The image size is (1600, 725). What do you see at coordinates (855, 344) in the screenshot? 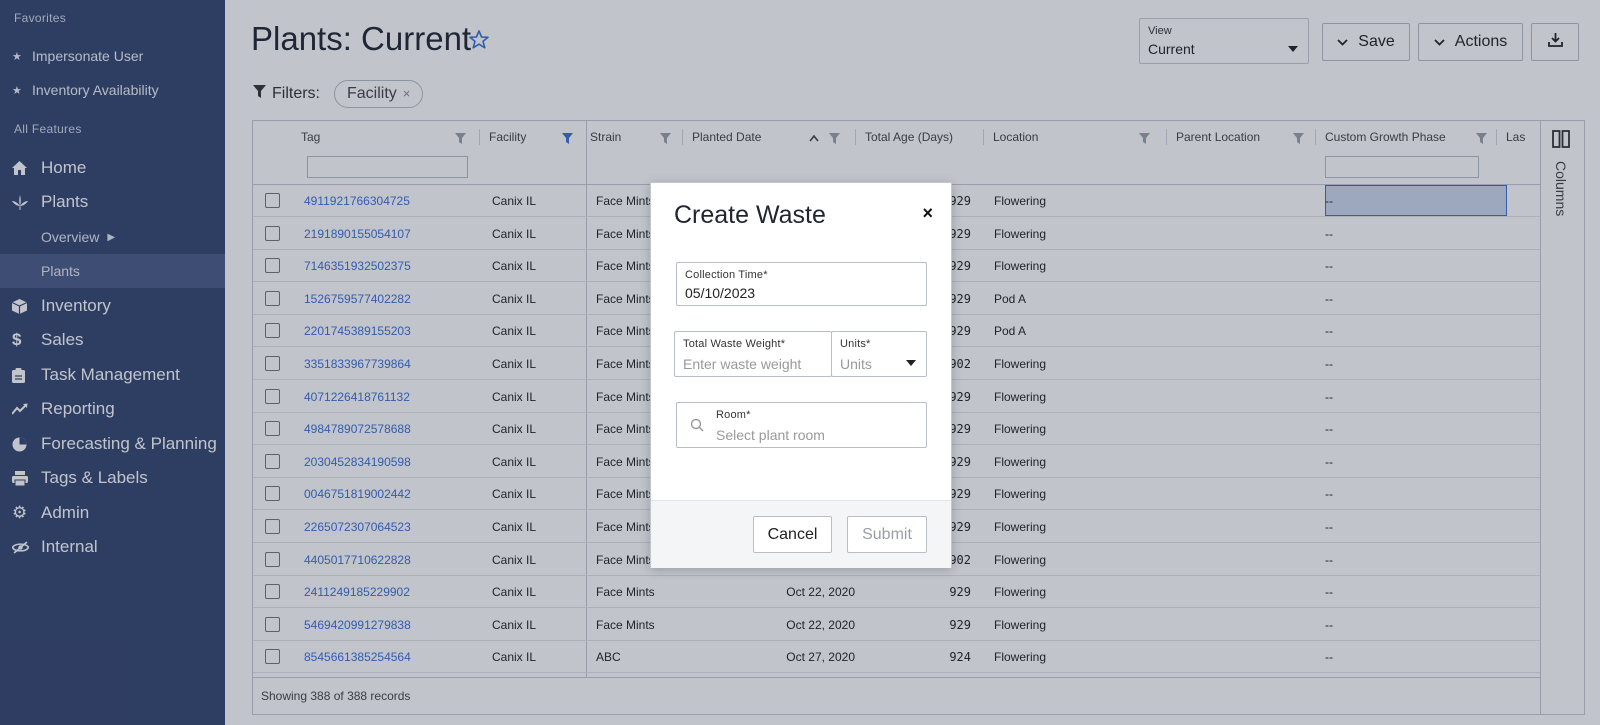
I see `units-label: Units*` at bounding box center [855, 344].